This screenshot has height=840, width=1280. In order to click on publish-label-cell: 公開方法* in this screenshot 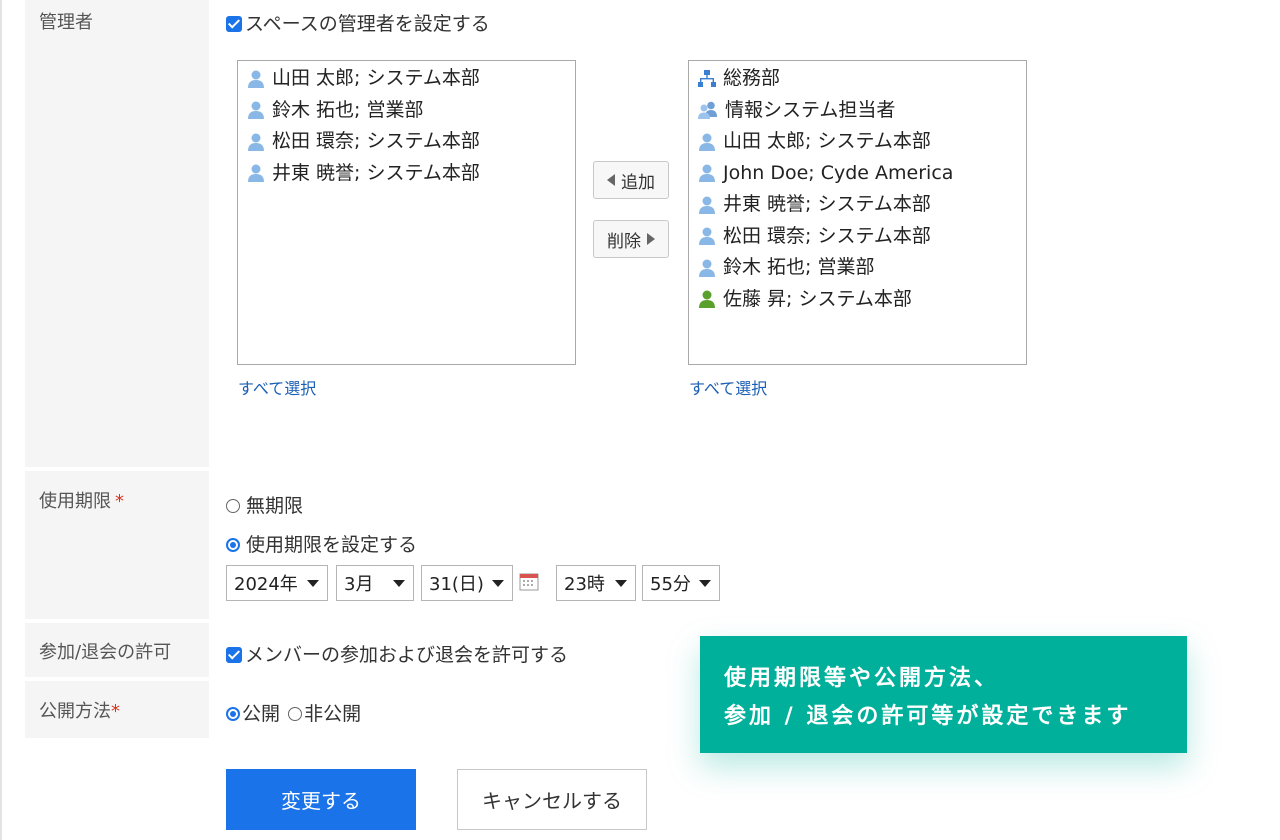, I will do `click(117, 709)`.